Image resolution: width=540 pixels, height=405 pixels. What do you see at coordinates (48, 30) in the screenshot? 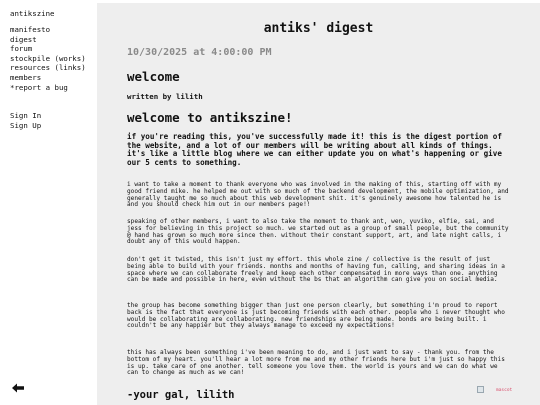
I see `nav-item-manifesto: manifesto` at bounding box center [48, 30].